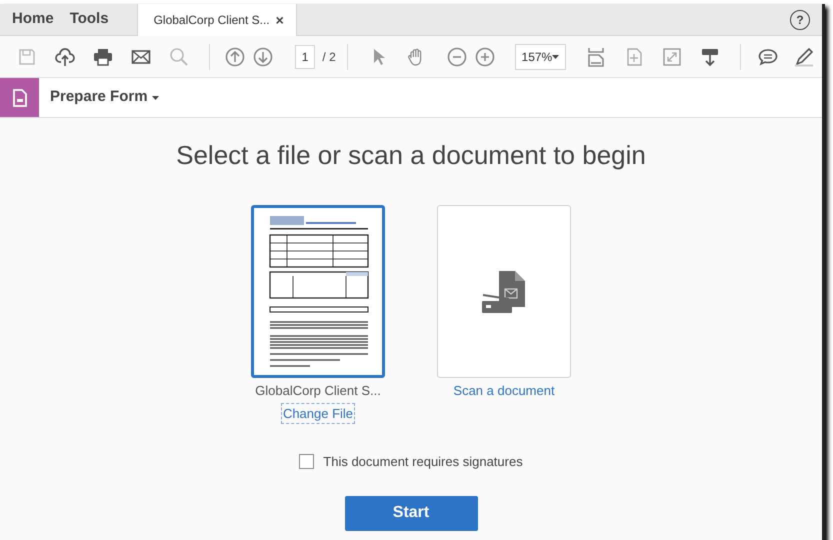  Describe the element at coordinates (27, 56) in the screenshot. I see `save-icon` at that location.